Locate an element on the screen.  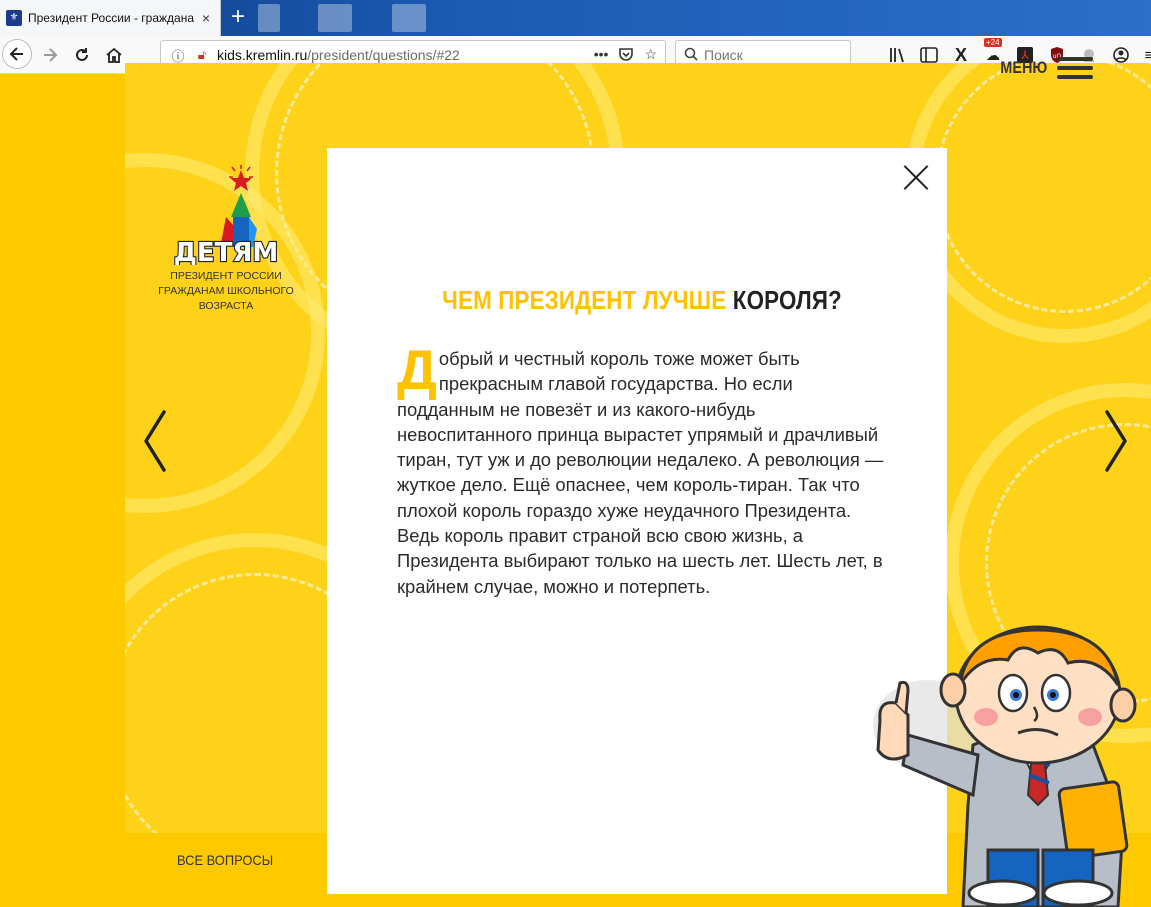
url-path: /president/questions/#22 is located at coordinates (383, 55).